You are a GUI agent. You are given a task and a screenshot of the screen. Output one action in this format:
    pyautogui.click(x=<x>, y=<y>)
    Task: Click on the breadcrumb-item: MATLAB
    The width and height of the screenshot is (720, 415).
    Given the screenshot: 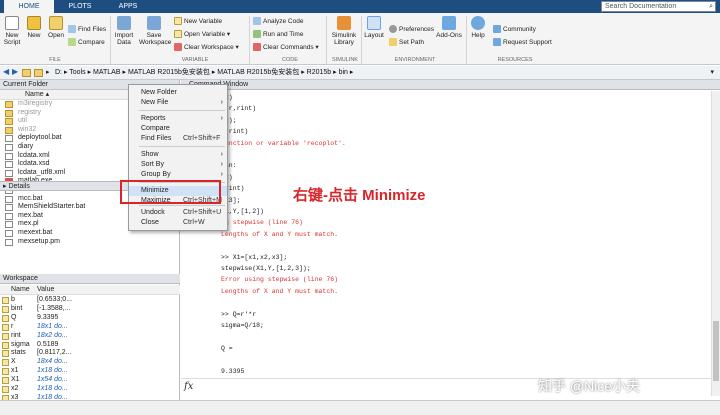 What is the action you would take?
    pyautogui.click(x=107, y=72)
    